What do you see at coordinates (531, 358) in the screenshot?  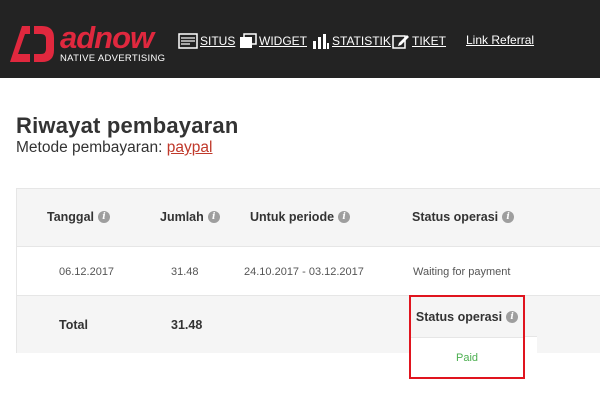 I see `popup-extension` at bounding box center [531, 358].